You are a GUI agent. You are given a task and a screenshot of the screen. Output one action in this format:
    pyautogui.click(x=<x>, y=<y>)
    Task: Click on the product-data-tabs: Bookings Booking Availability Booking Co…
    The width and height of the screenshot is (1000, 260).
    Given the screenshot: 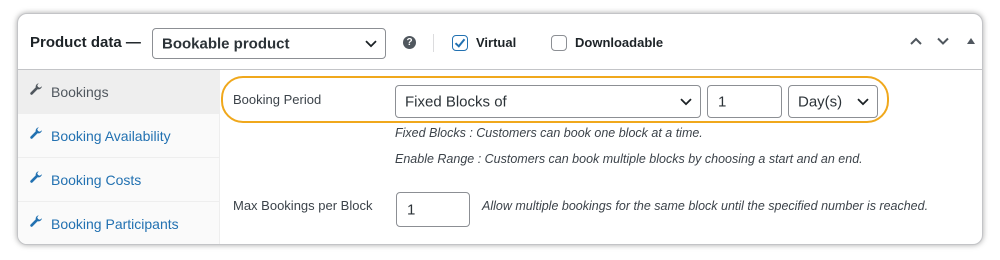 What is the action you would take?
    pyautogui.click(x=119, y=157)
    